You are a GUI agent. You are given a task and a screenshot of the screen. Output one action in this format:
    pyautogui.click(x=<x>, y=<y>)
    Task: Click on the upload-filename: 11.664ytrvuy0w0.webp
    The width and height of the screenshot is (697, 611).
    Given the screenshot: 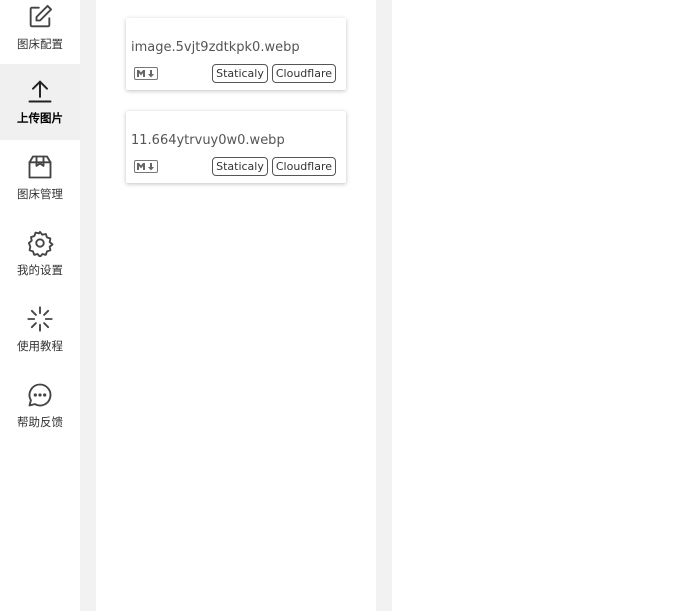 What is the action you would take?
    pyautogui.click(x=208, y=140)
    